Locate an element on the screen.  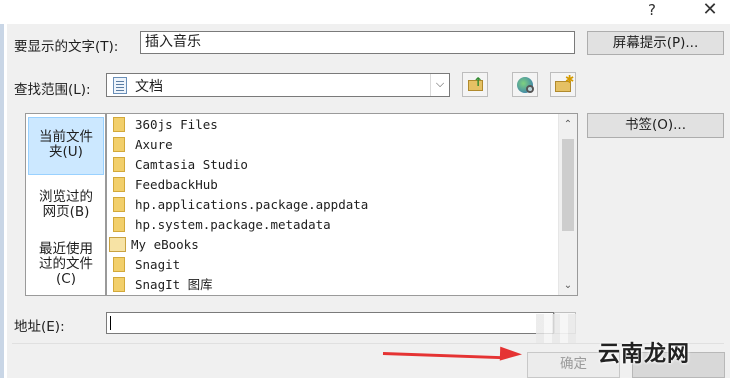
place-browsed-pages: 浏览过的 网页(B) is located at coordinates (66, 207).